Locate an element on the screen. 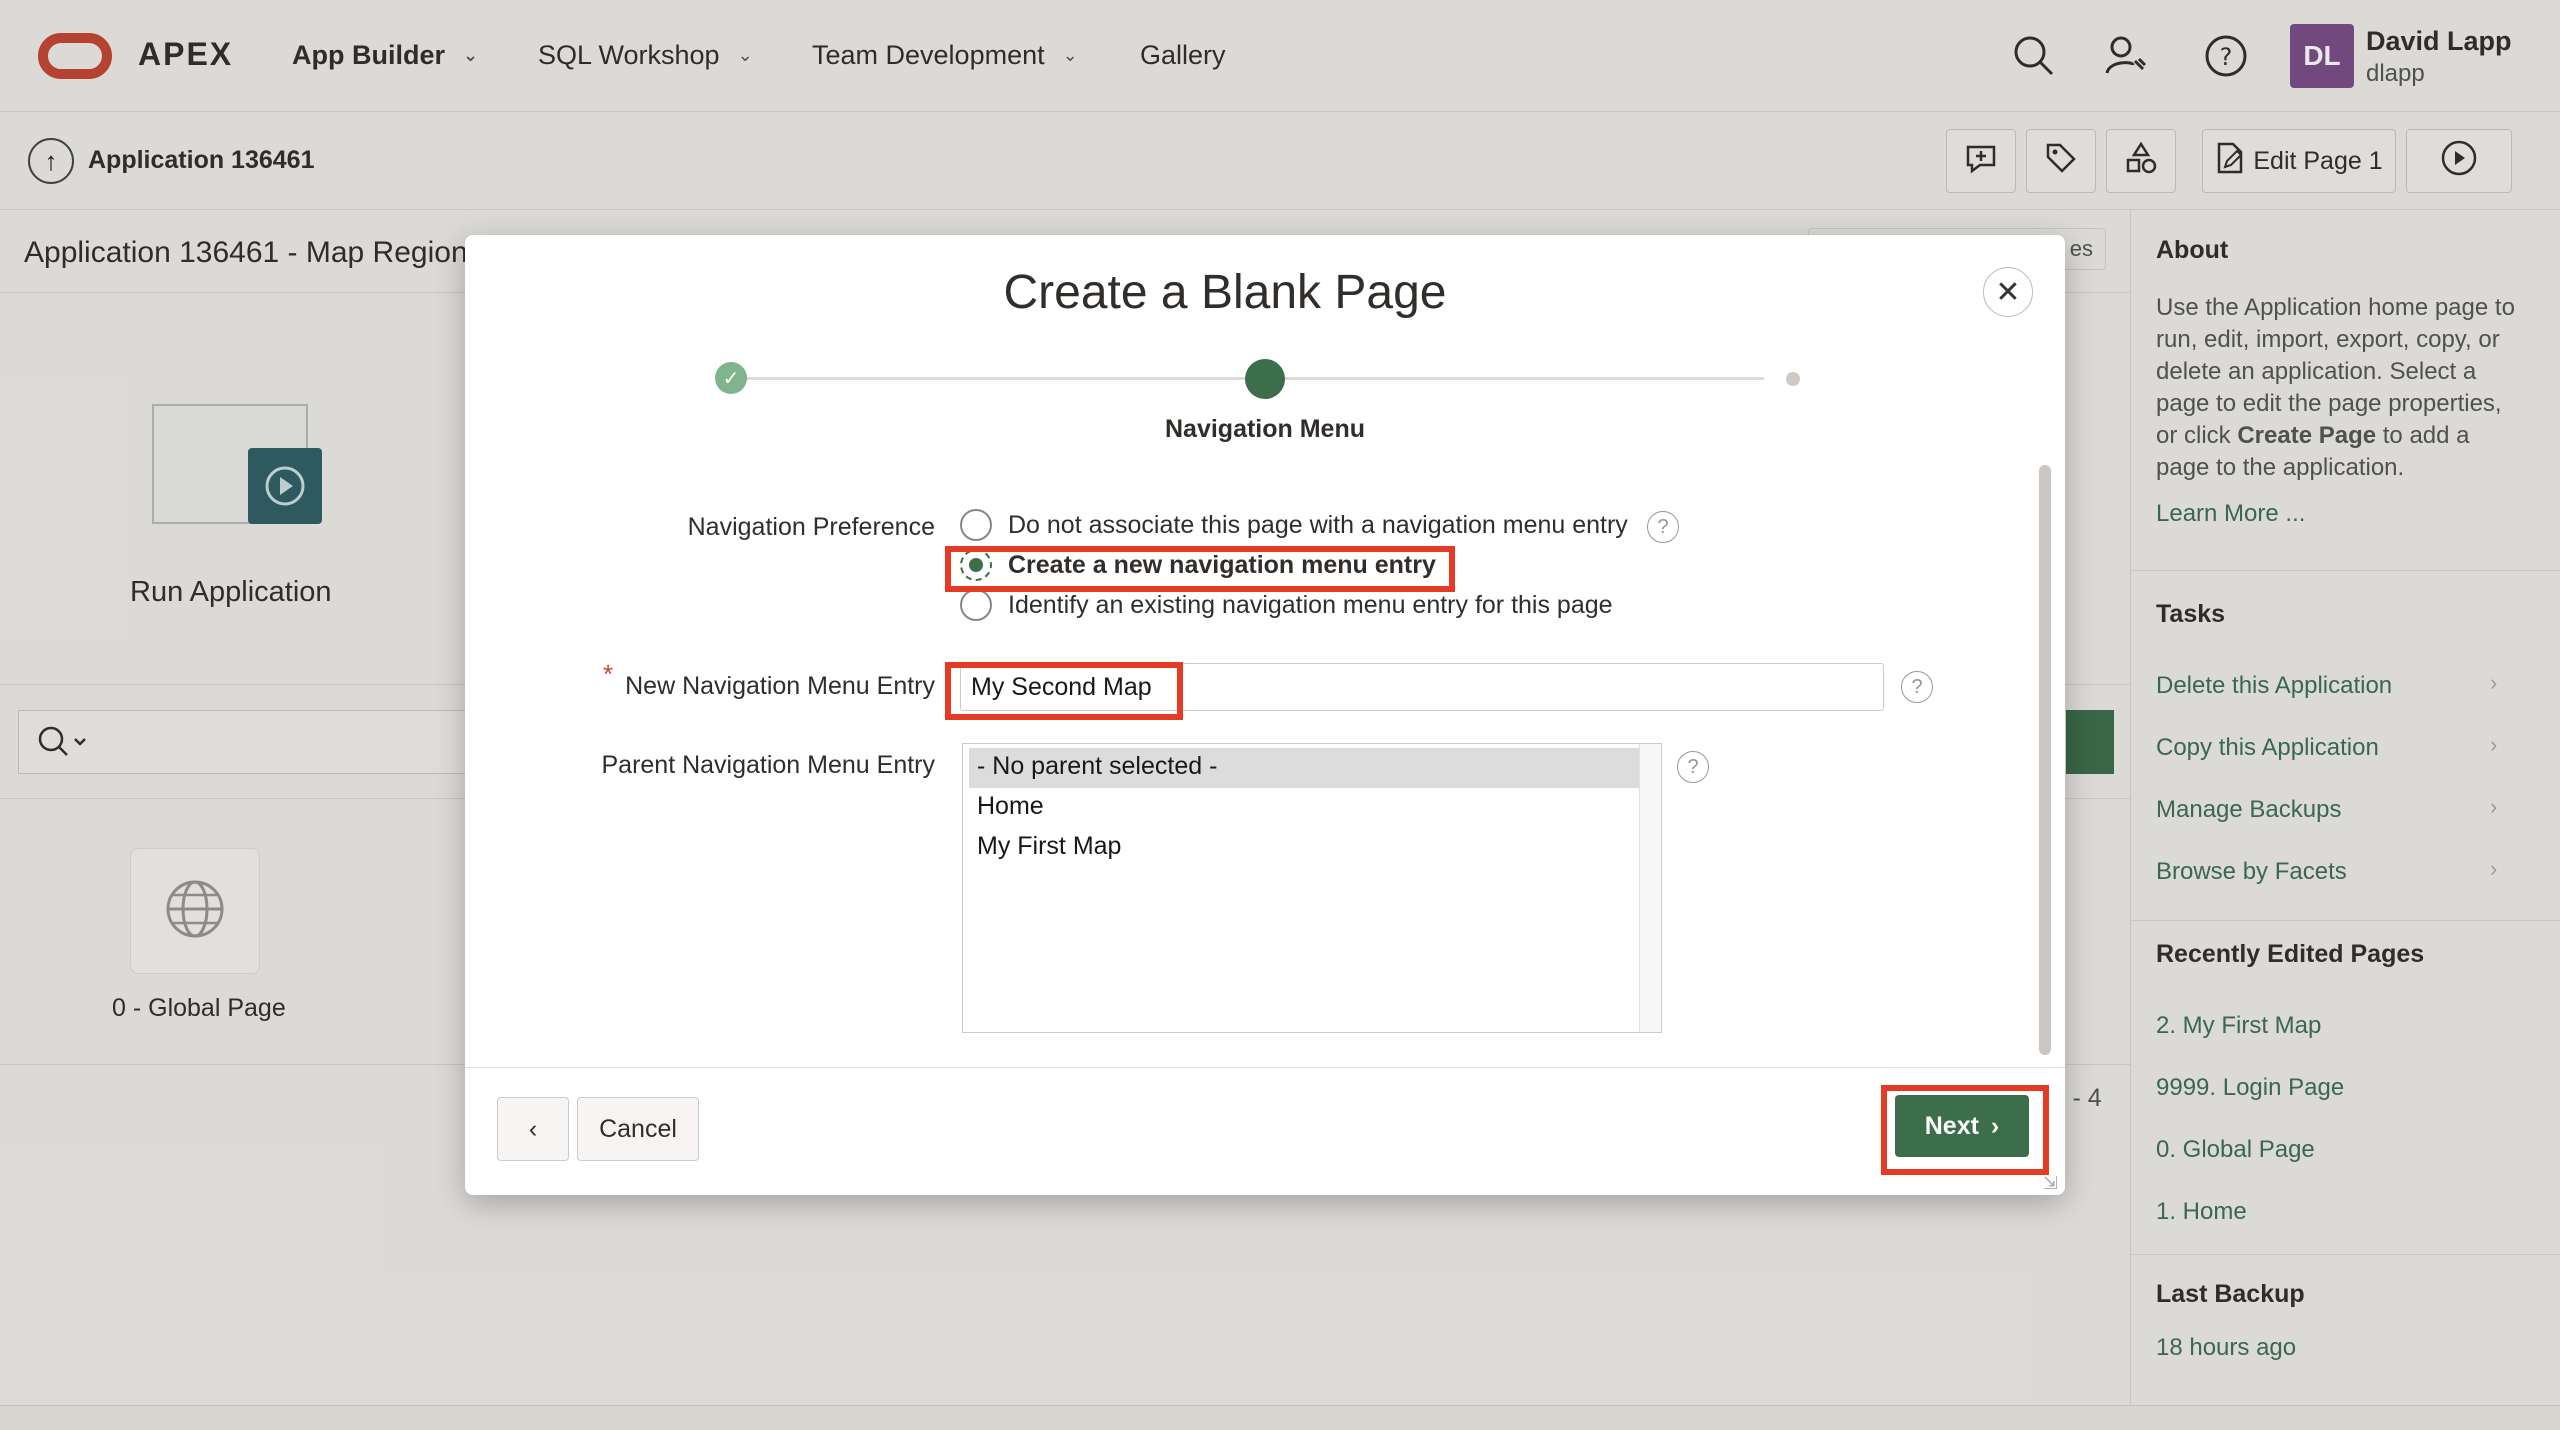  wizard-step-completed-icon: ✓ is located at coordinates (731, 378).